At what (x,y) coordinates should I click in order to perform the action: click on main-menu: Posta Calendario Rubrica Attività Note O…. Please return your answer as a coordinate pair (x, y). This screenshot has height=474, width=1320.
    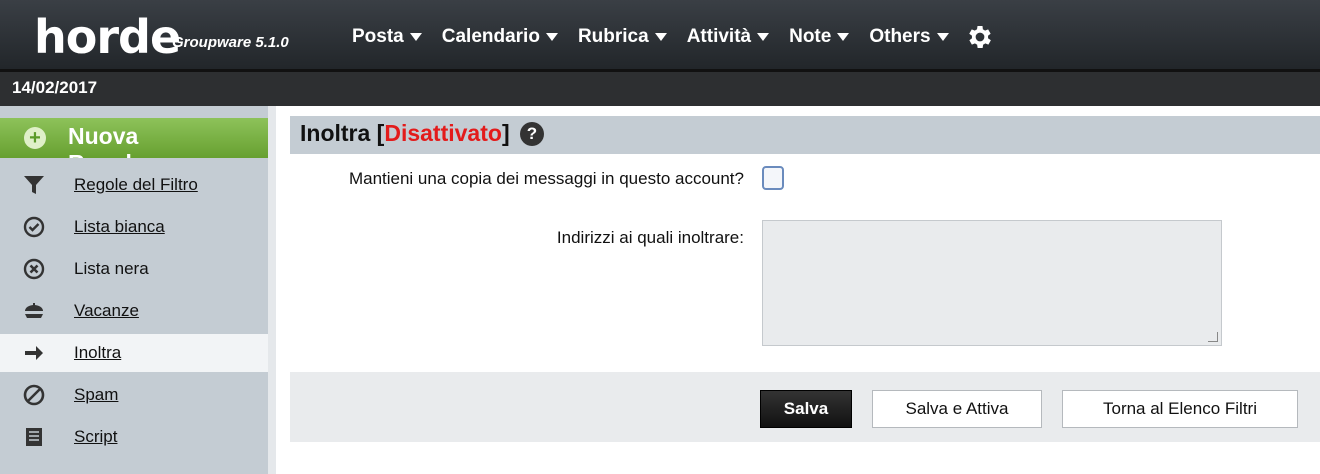
    Looking at the image, I should click on (673, 37).